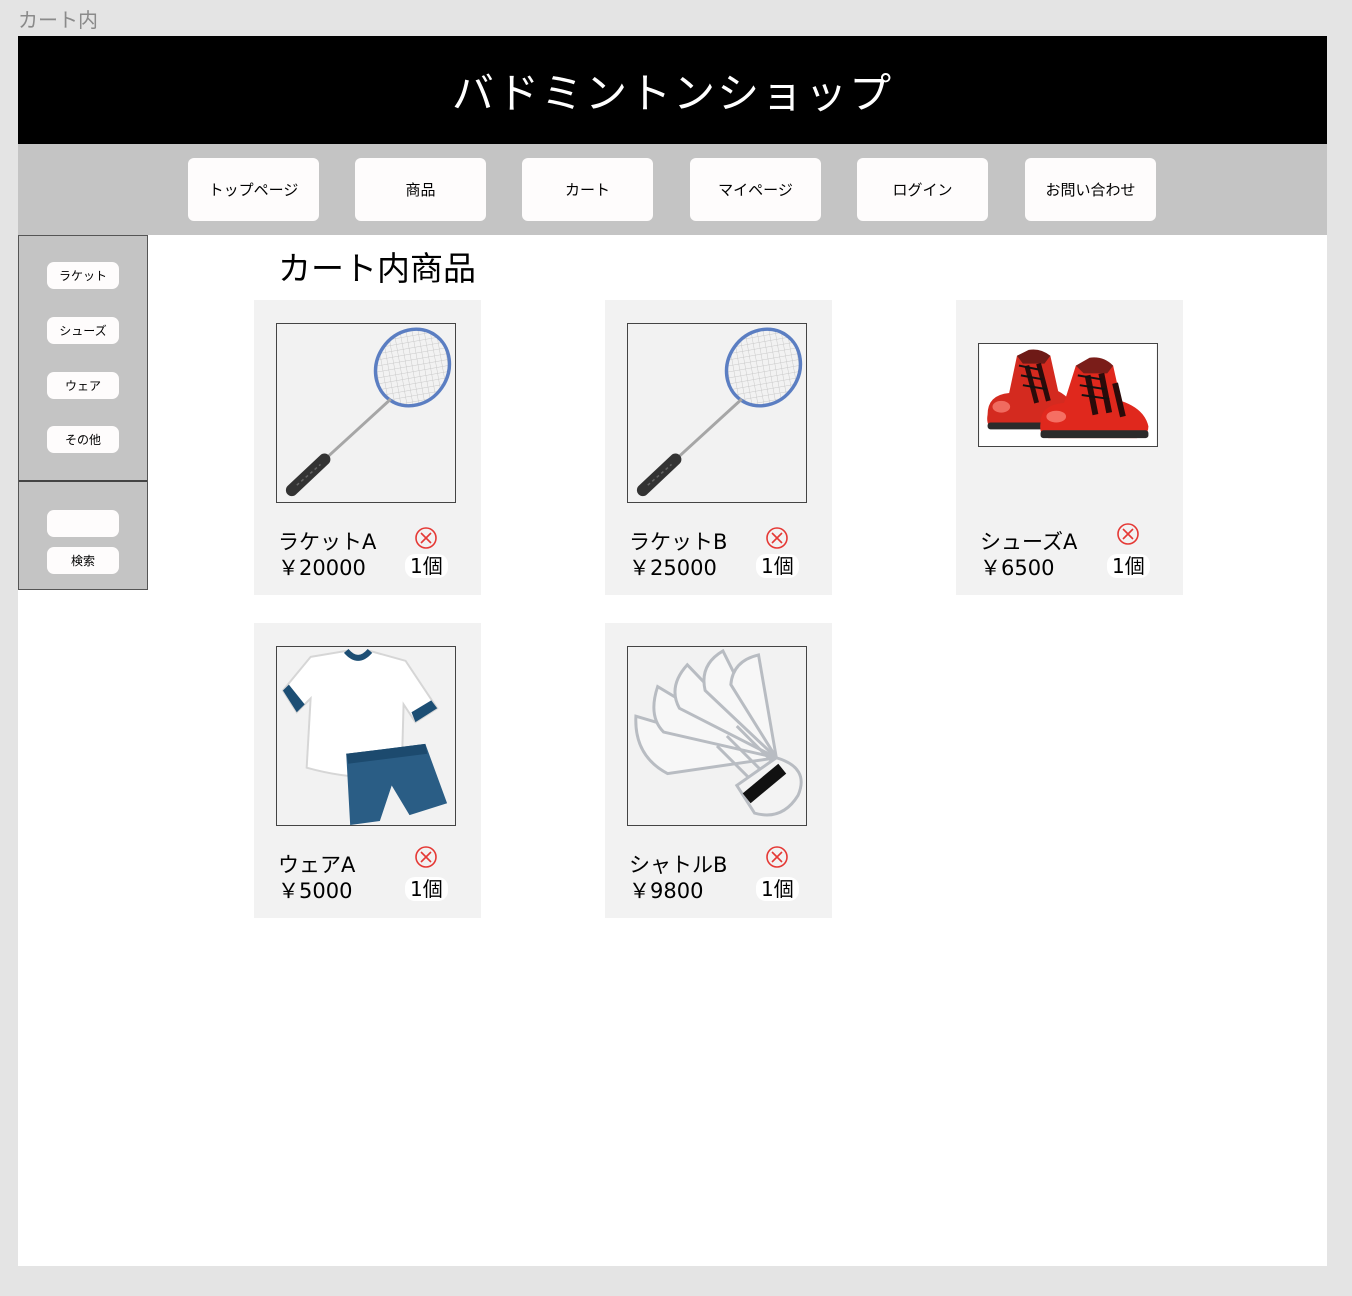 Image resolution: width=1352 pixels, height=1296 pixels. What do you see at coordinates (673, 568) in the screenshot?
I see `product-price: ￥25000` at bounding box center [673, 568].